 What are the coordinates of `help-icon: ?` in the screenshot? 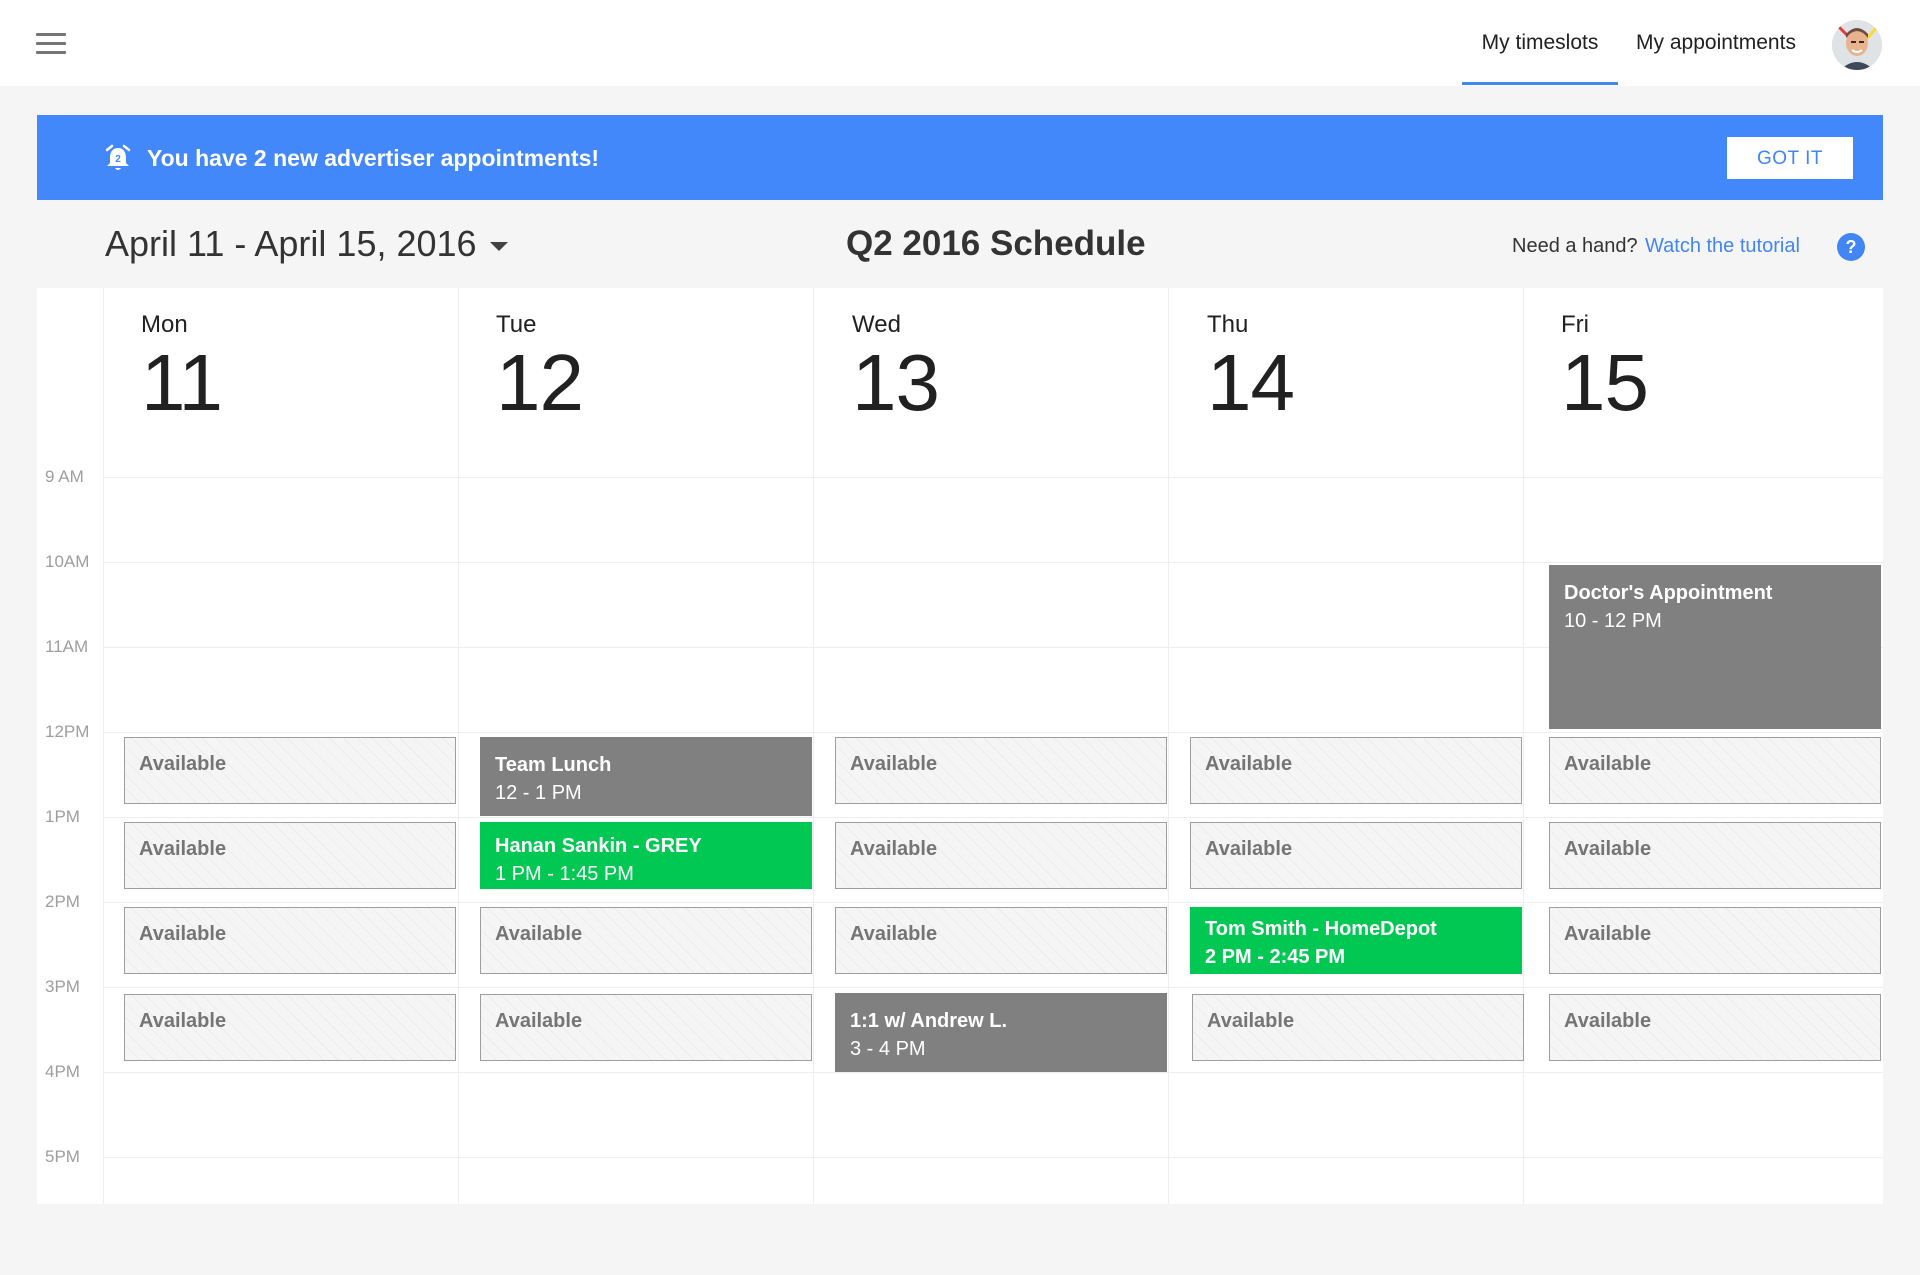 It's located at (1851, 247).